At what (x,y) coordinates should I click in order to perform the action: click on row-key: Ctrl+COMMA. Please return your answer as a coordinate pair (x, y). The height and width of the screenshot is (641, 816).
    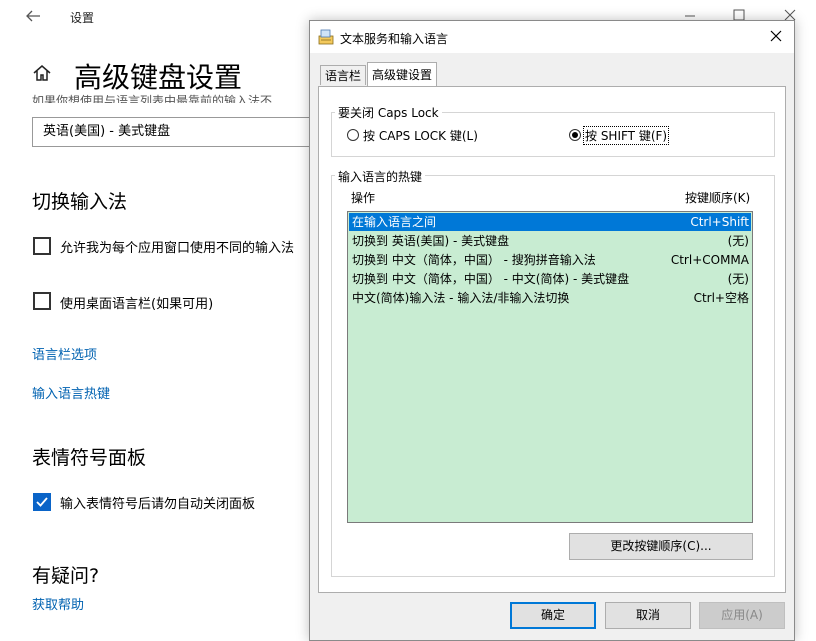
    Looking at the image, I should click on (709, 260).